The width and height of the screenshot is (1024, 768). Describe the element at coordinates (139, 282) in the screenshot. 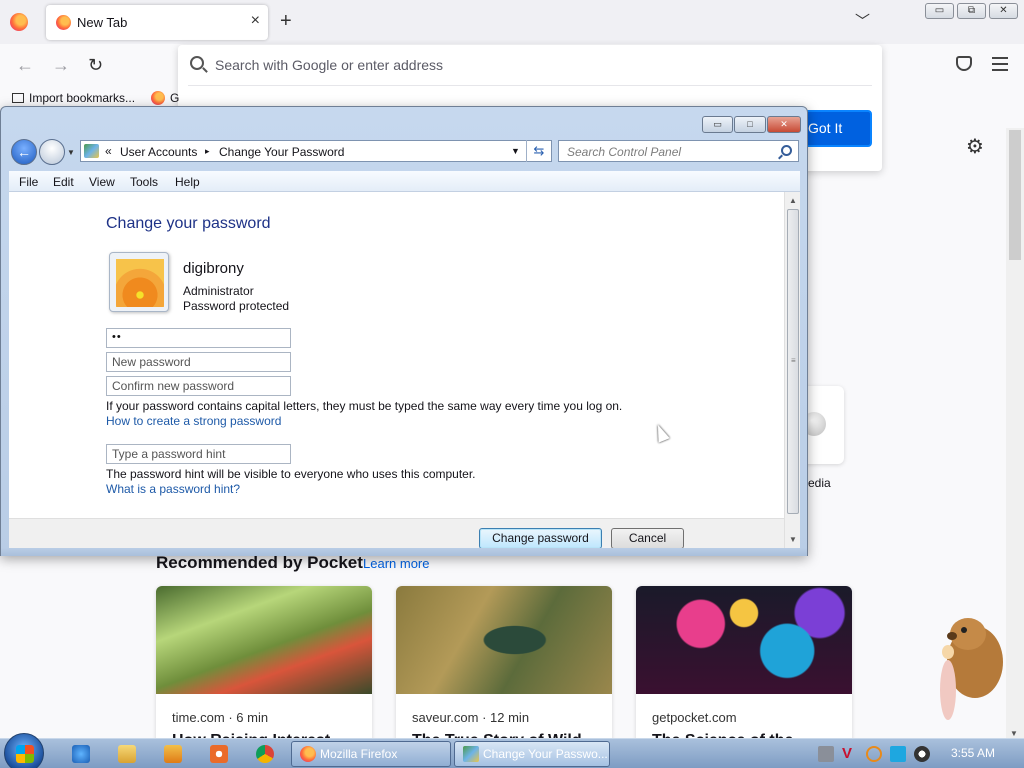

I see `avatar` at that location.